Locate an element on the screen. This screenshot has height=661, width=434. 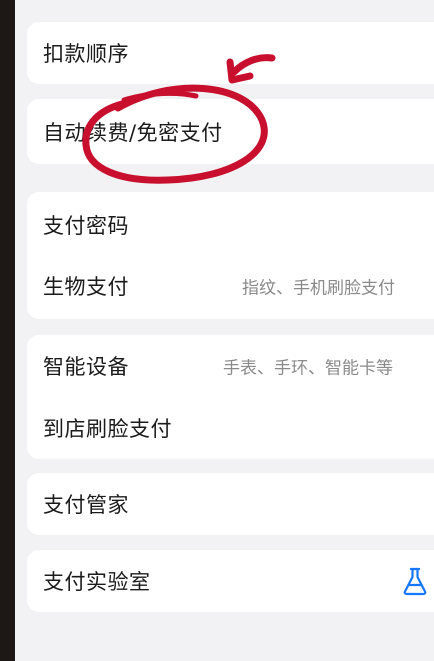
settings-group-deduction: 扣款顺序 is located at coordinates (230, 53).